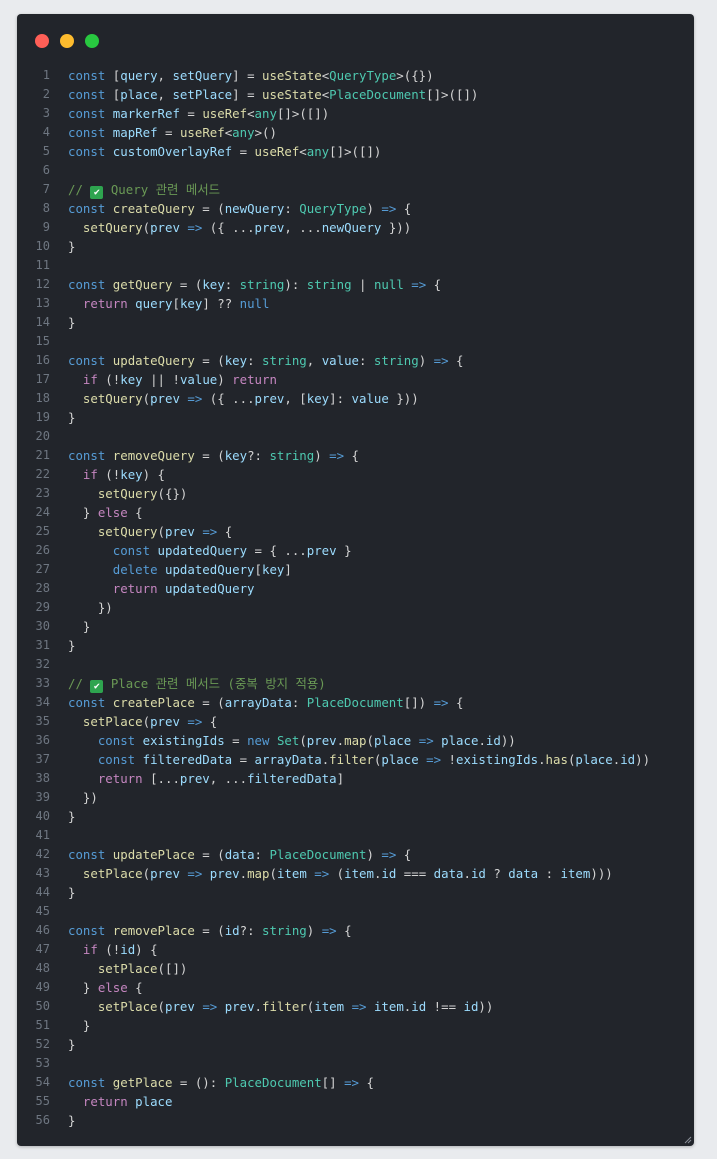 Image resolution: width=717 pixels, height=1159 pixels. What do you see at coordinates (355, 607) in the screenshot?
I see `code-line: 29 })` at bounding box center [355, 607].